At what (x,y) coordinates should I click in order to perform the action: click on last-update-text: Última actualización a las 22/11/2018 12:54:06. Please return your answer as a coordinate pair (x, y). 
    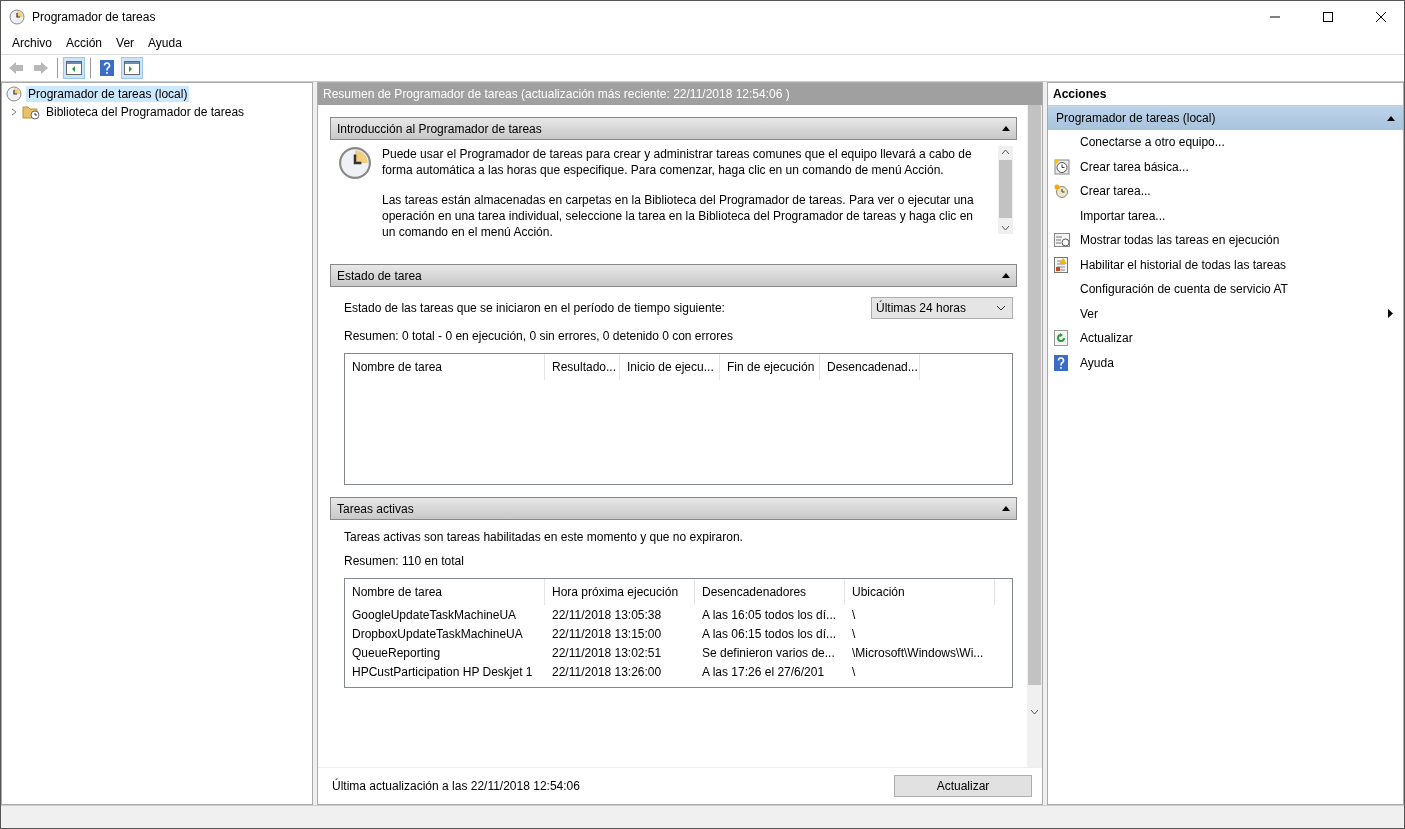
    Looking at the image, I should click on (456, 786).